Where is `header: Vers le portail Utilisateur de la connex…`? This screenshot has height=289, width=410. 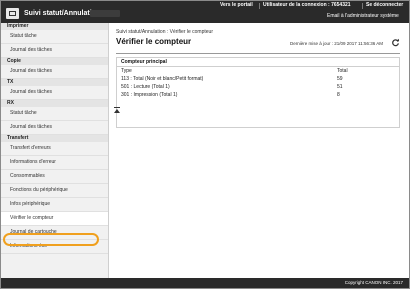 header: Vers le portail Utilisateur de la connex… is located at coordinates (205, 12).